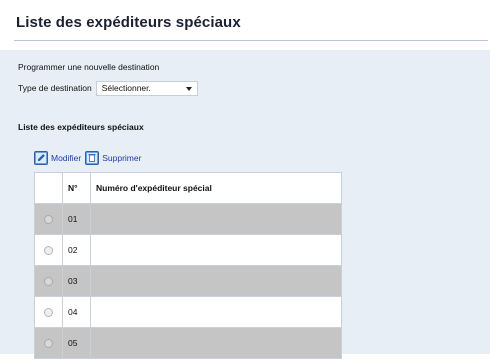 This screenshot has width=490, height=359. I want to click on row-number: 02, so click(76, 250).